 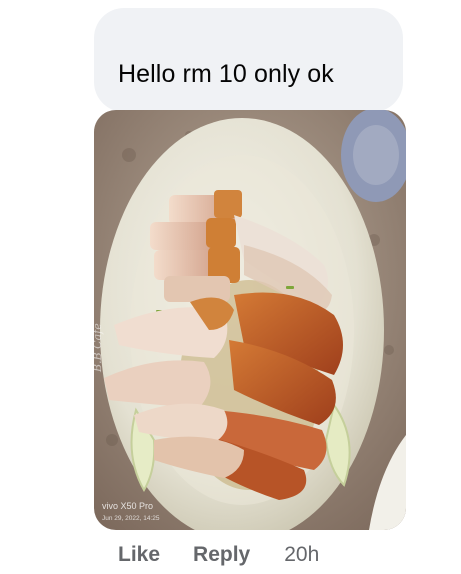 I want to click on like-button: Like, so click(x=139, y=555).